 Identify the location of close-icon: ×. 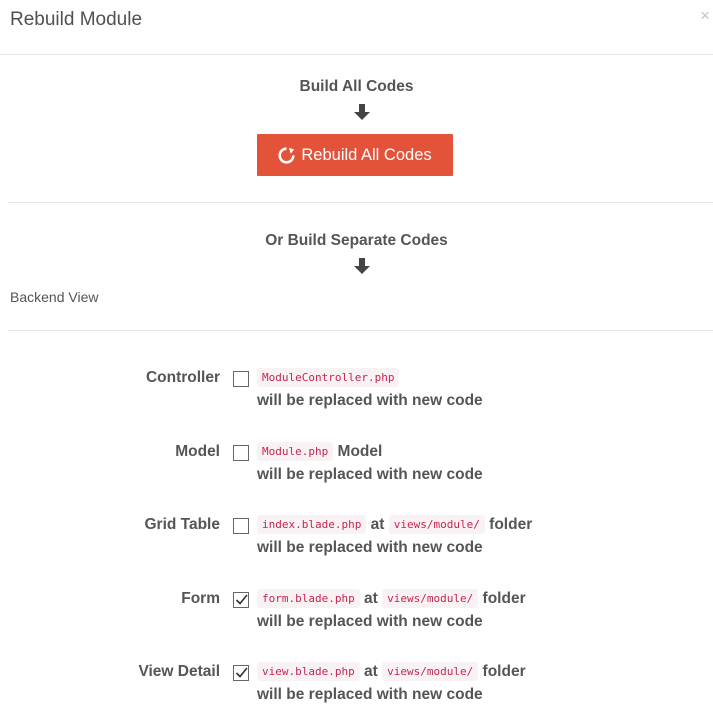
(705, 16).